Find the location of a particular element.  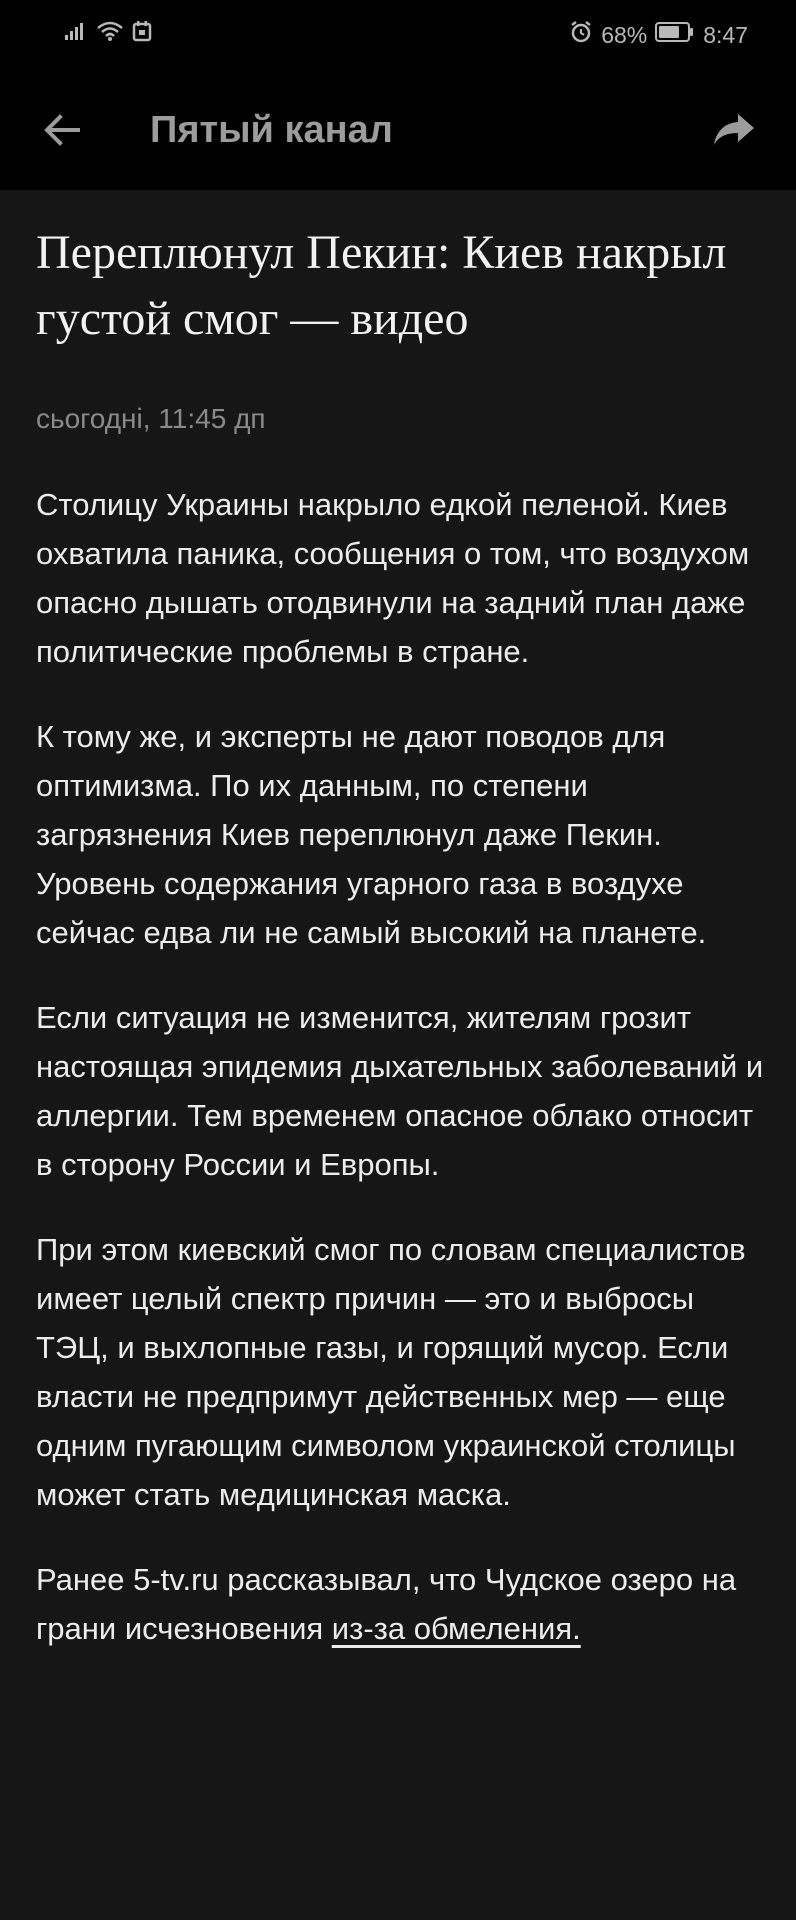

share-arrow-icon is located at coordinates (734, 132).